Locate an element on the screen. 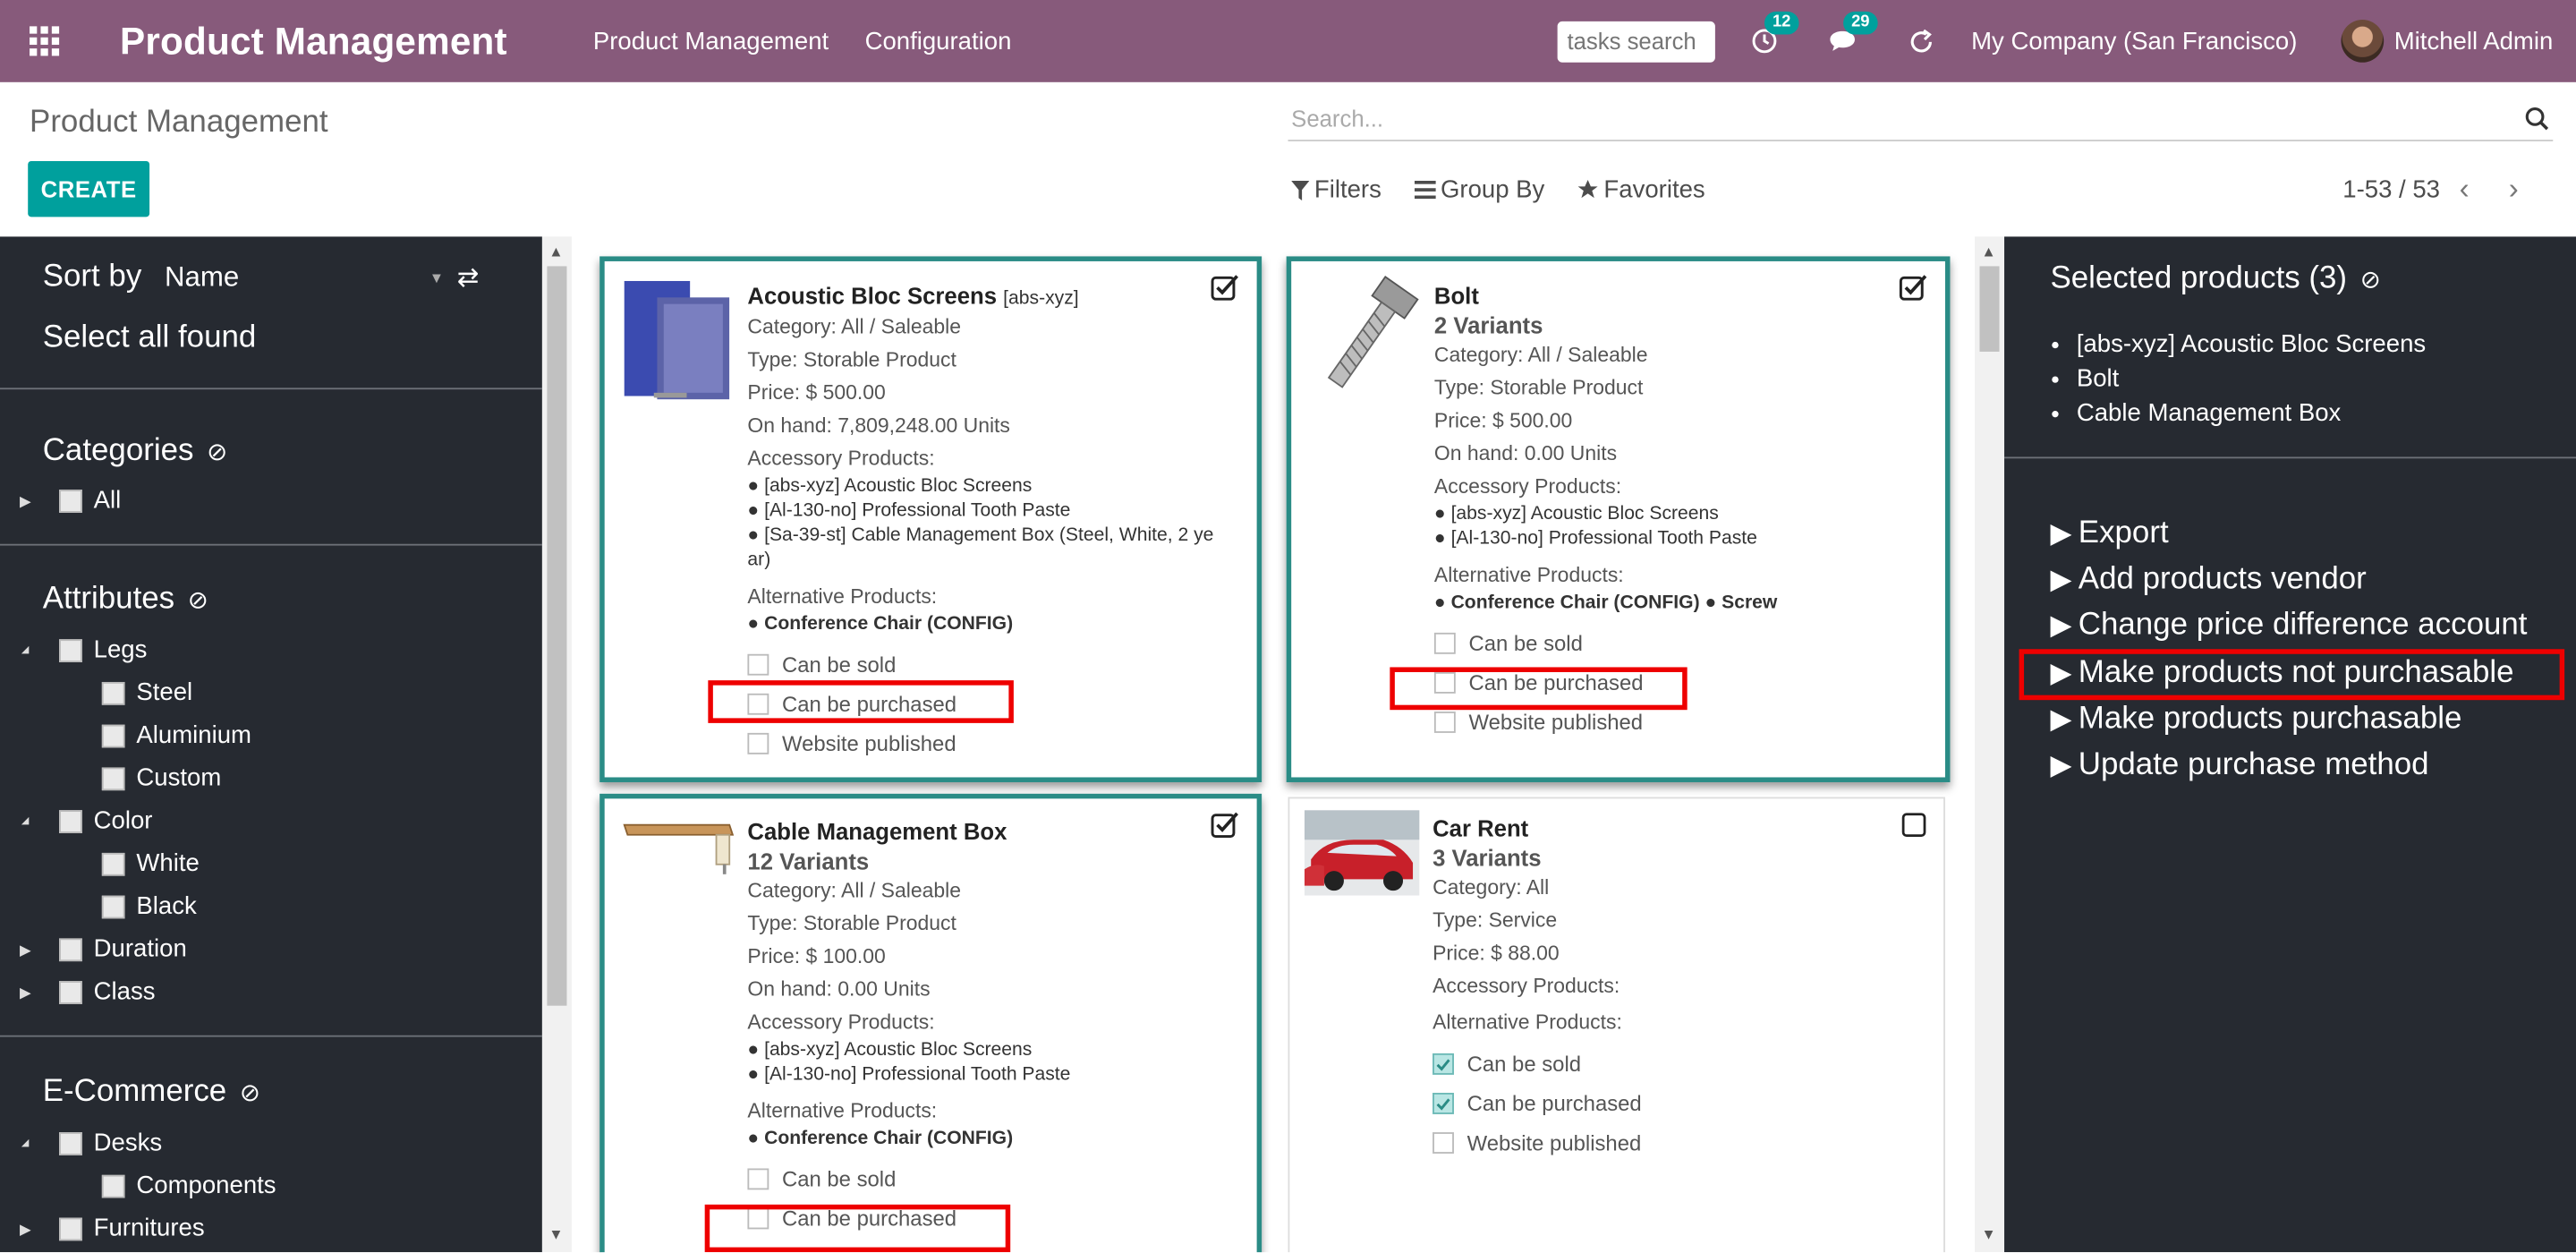 The height and width of the screenshot is (1253, 2576). user-avatar is located at coordinates (2363, 41).